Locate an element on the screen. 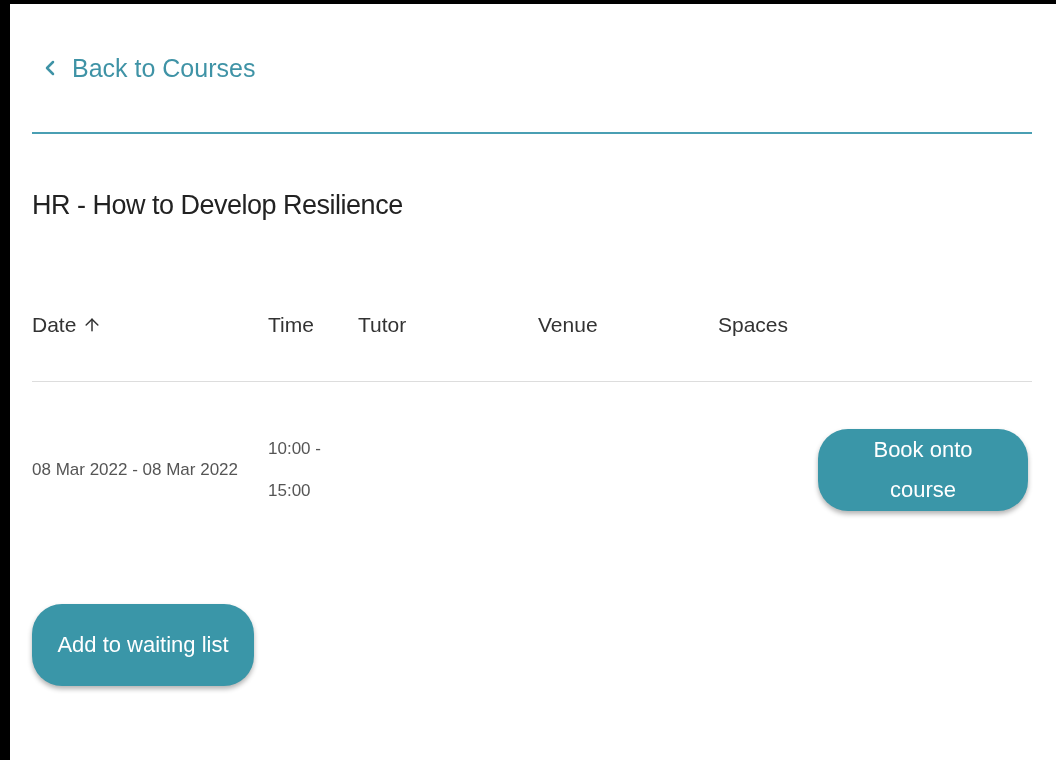 The height and width of the screenshot is (760, 1056). column-header: Time is located at coordinates (291, 325).